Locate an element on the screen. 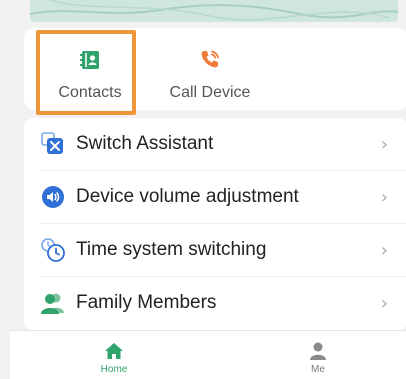  family-members-icon is located at coordinates (53, 303).